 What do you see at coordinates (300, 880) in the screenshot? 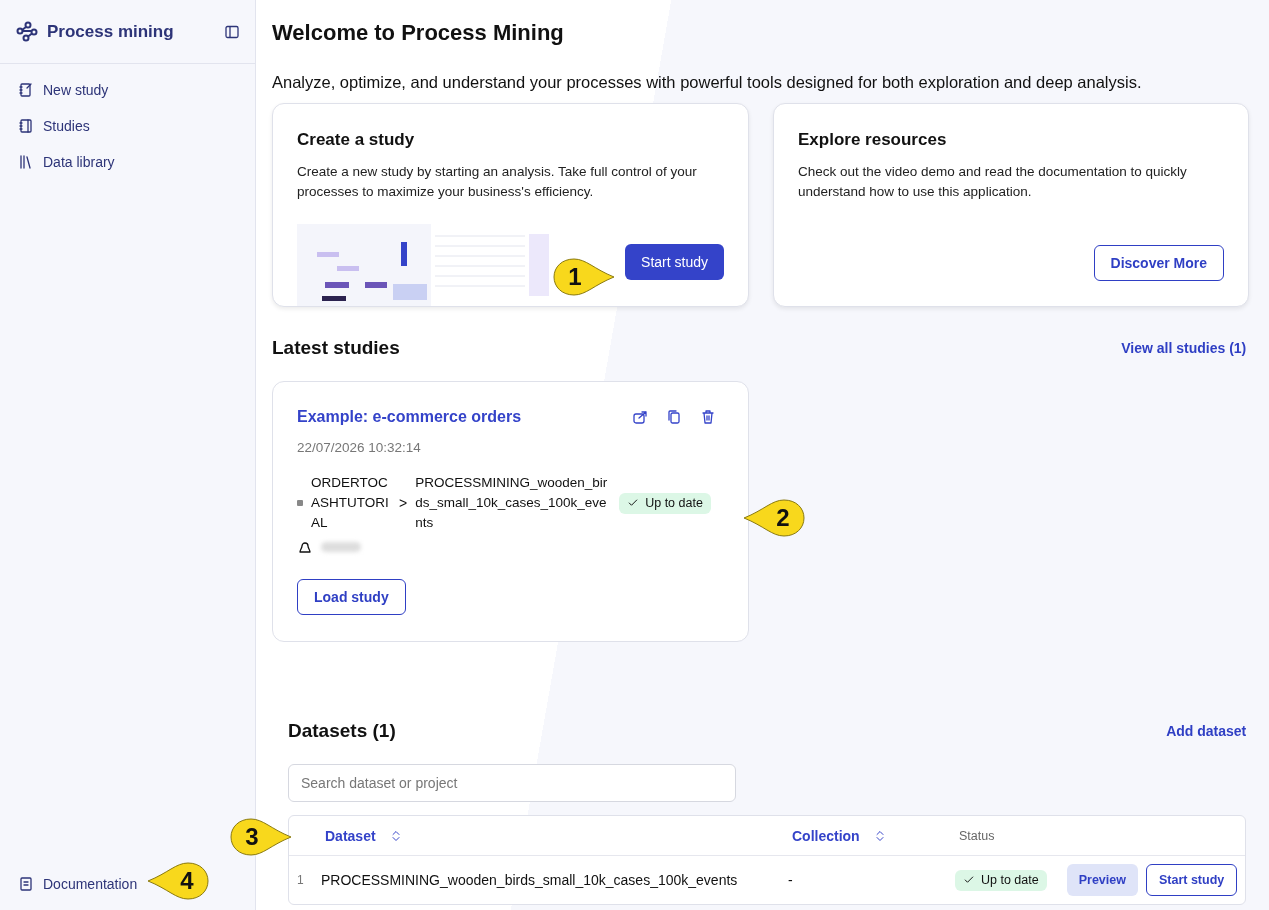
I see `row-number: 1` at bounding box center [300, 880].